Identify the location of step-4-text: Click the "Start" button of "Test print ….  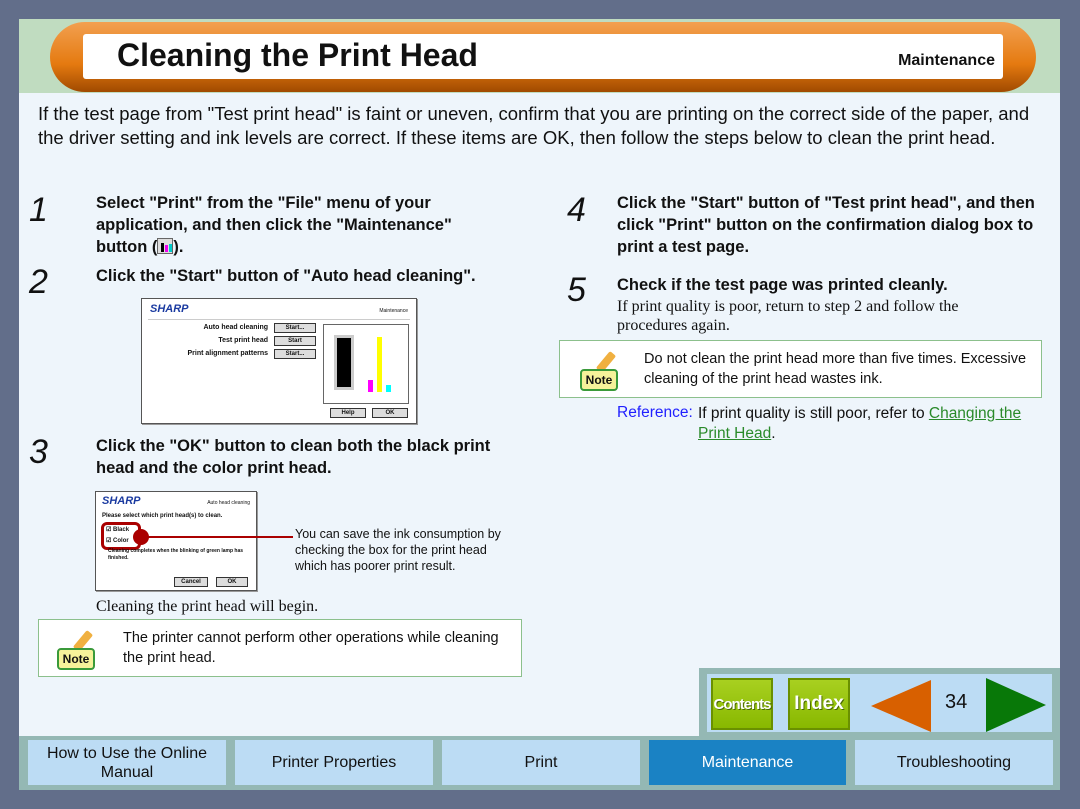
(826, 225).